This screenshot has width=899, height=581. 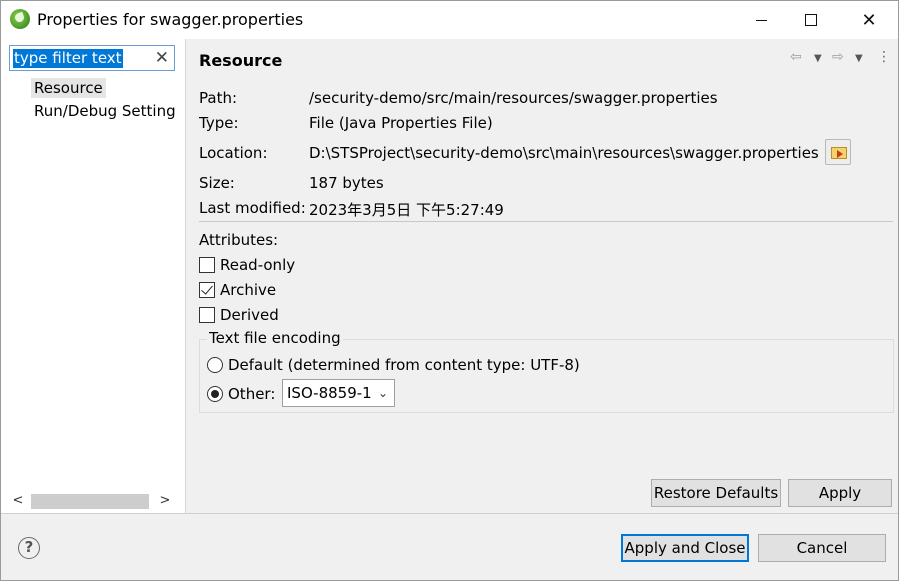 I want to click on derived-checkbox: Derived, so click(x=239, y=315).